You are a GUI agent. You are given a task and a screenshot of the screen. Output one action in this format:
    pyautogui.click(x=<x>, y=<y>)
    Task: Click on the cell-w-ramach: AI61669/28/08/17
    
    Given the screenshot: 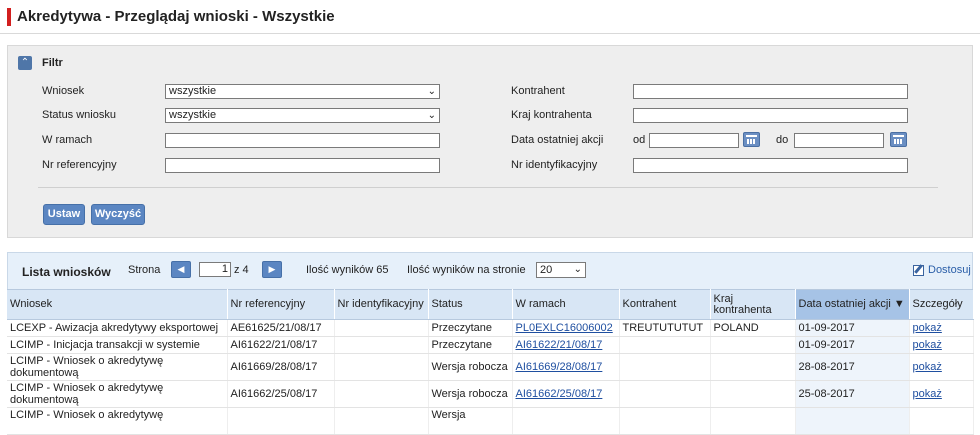 What is the action you would take?
    pyautogui.click(x=566, y=367)
    